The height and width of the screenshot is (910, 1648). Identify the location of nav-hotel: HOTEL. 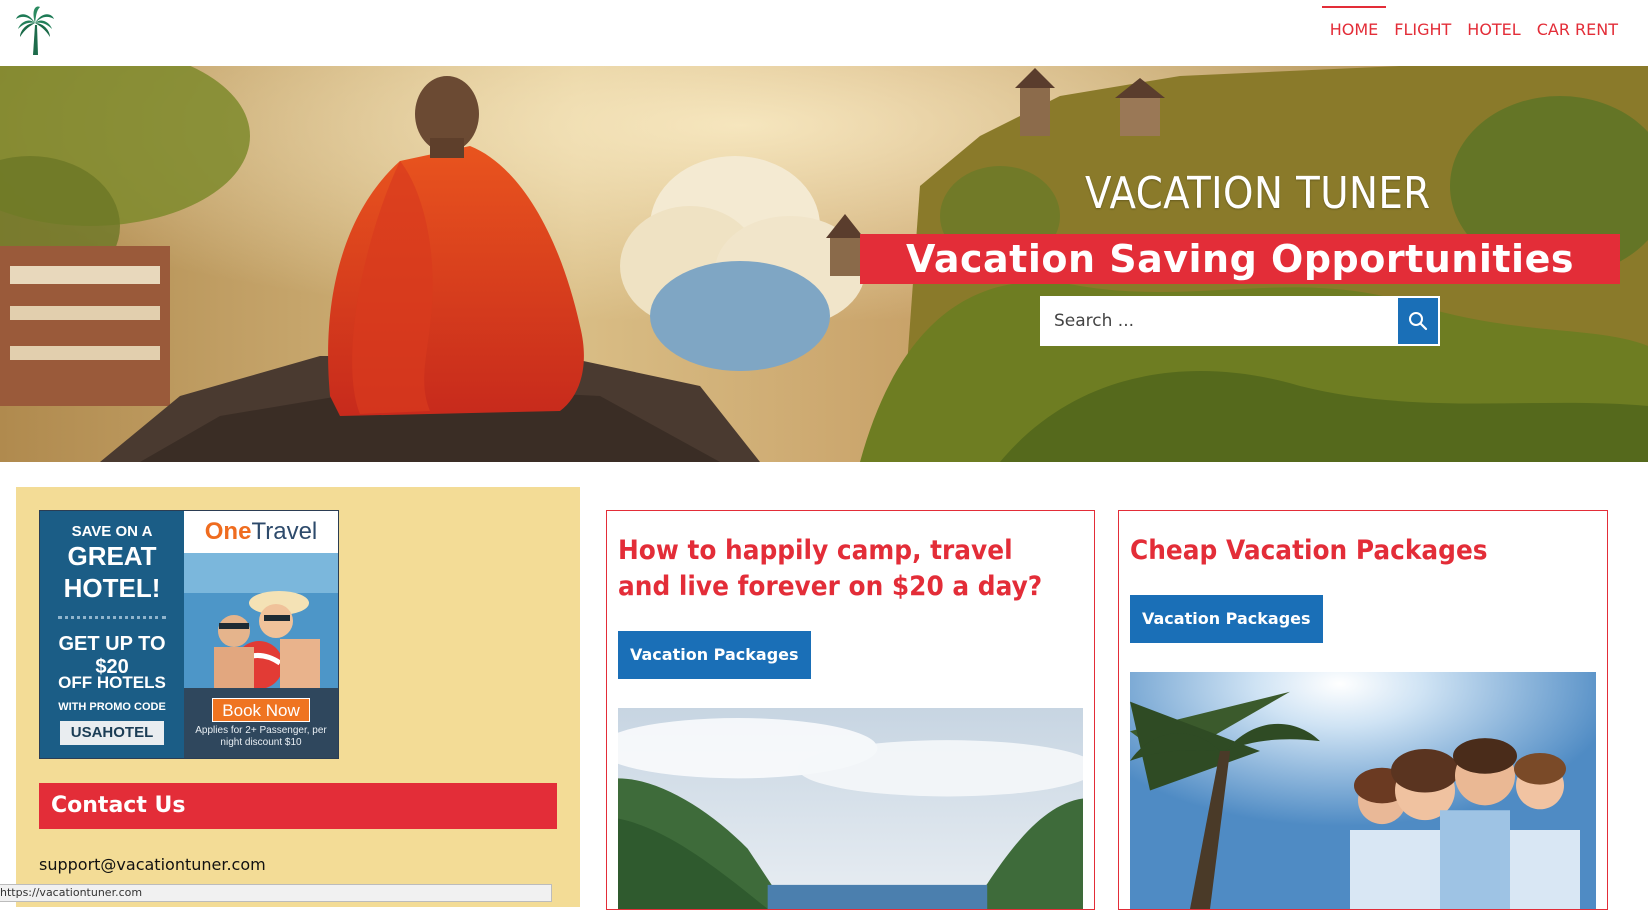
(1493, 32).